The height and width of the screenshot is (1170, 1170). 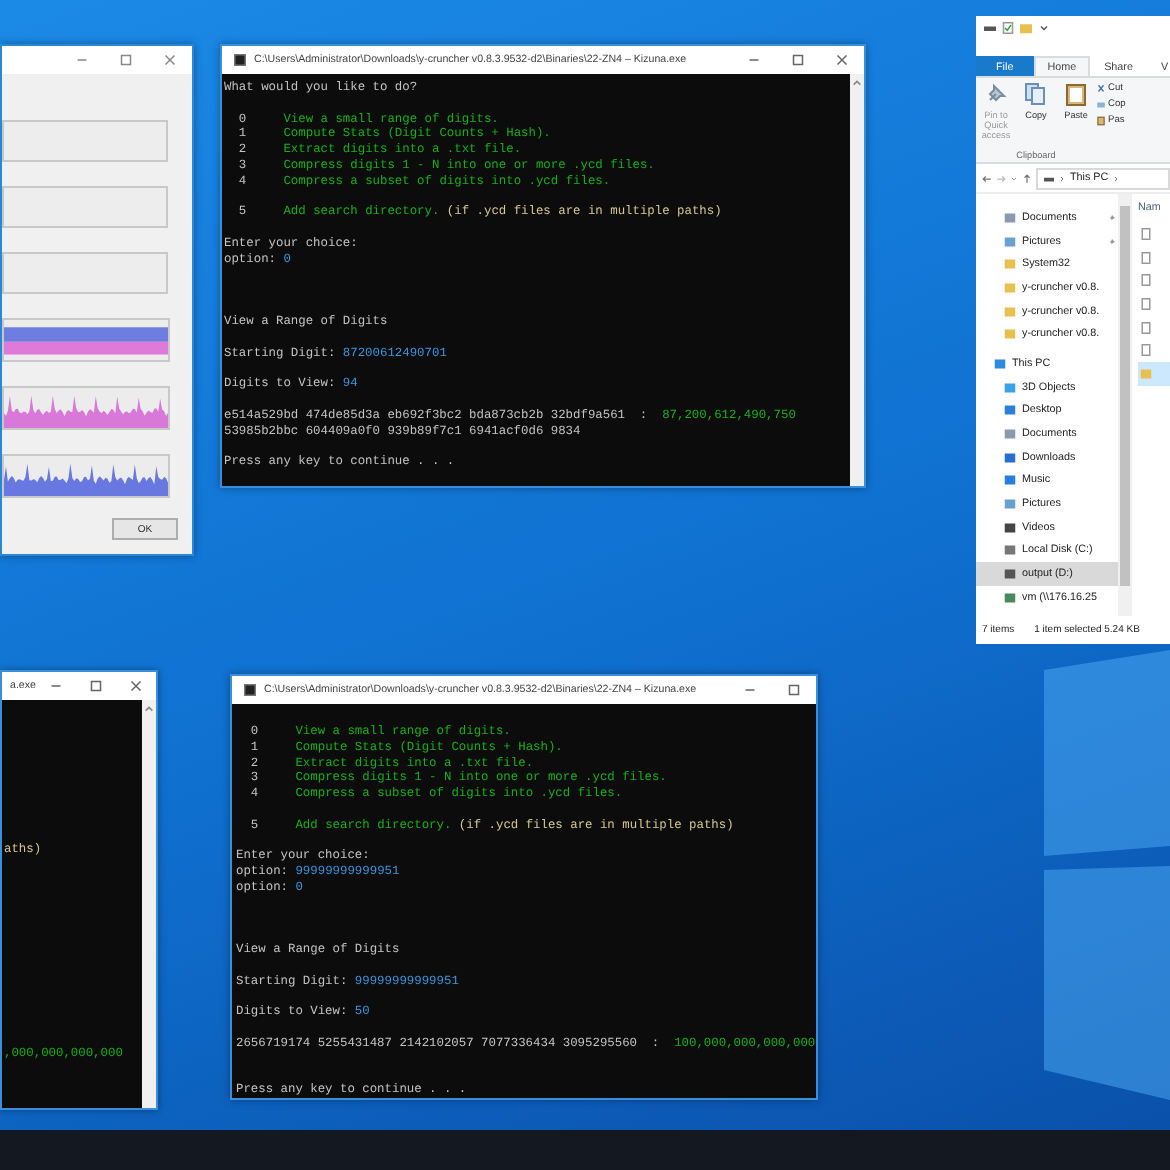 What do you see at coordinates (1001, 178) in the screenshot?
I see `forward-icon` at bounding box center [1001, 178].